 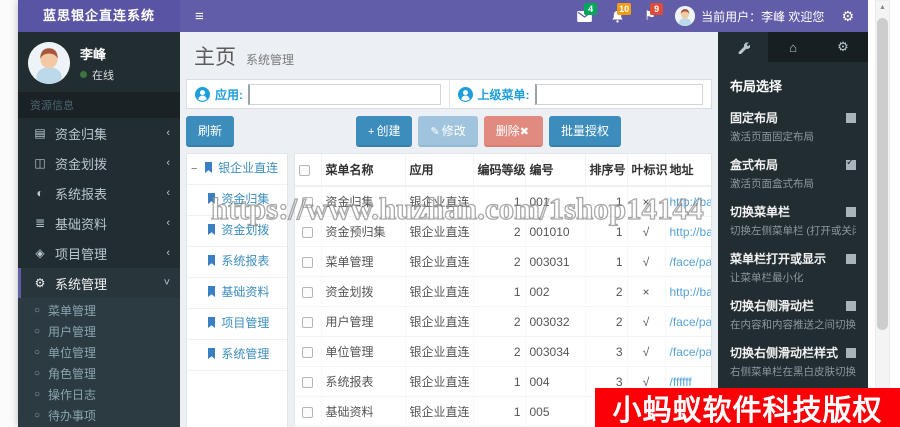 I want to click on breadcrumb: 系统管理, so click(x=270, y=59).